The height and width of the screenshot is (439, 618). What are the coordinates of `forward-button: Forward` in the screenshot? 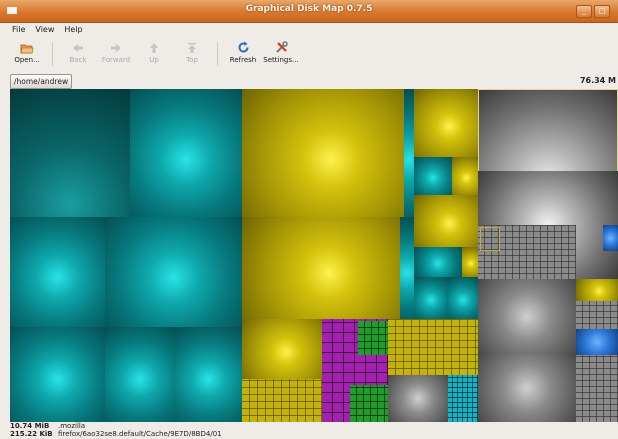 It's located at (116, 54).